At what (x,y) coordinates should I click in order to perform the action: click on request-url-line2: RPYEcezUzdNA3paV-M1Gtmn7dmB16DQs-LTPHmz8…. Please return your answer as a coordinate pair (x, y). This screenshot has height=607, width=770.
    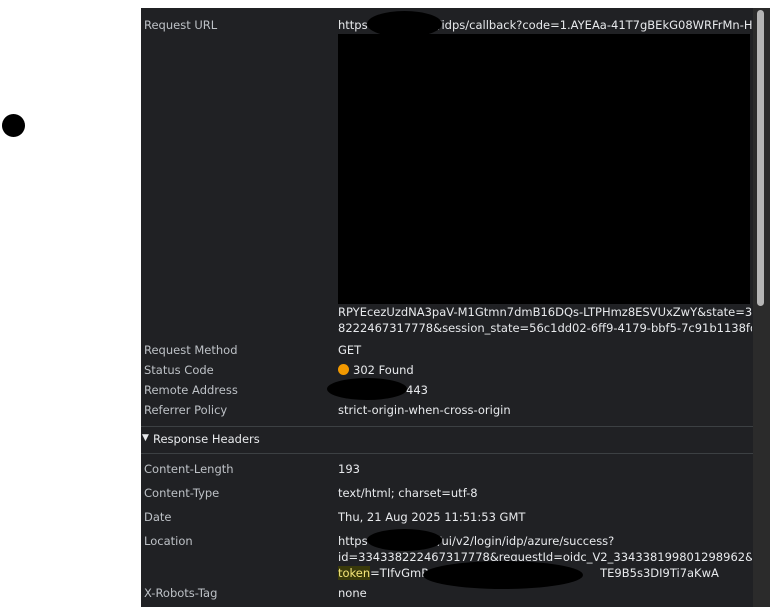
    Looking at the image, I should click on (545, 312).